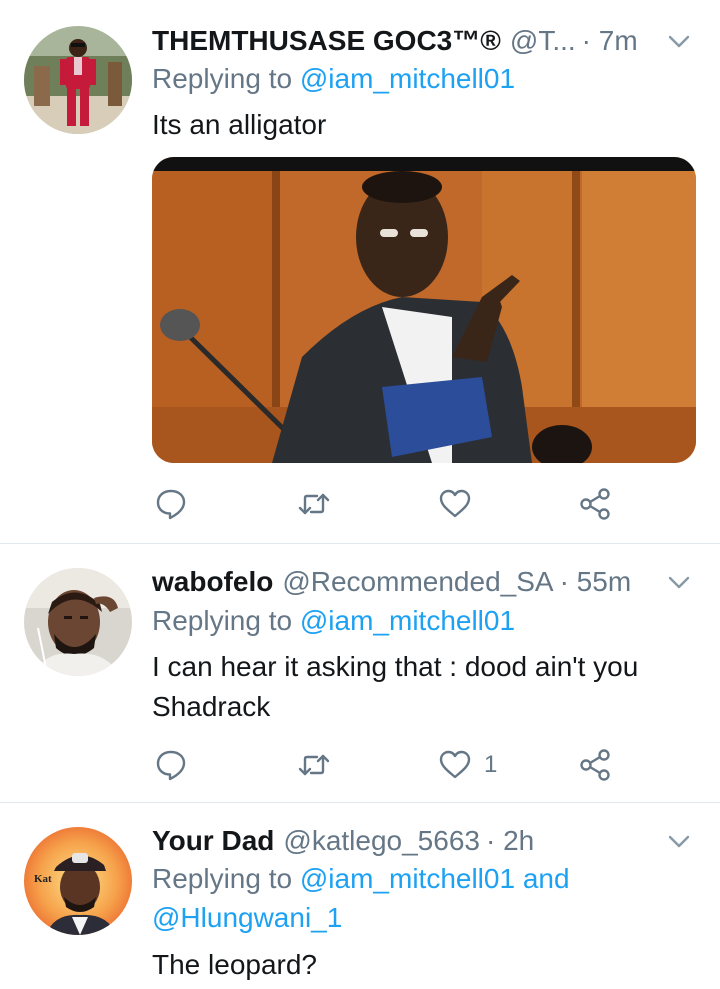  I want to click on avatar: Kat, so click(78, 881).